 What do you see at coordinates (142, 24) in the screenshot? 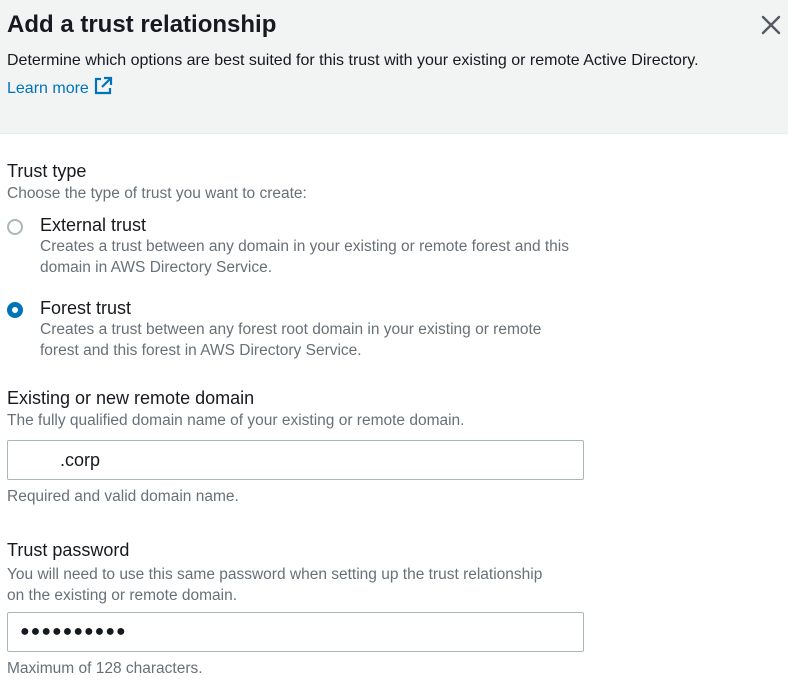
I see `modal-title: Add a trust relationship` at bounding box center [142, 24].